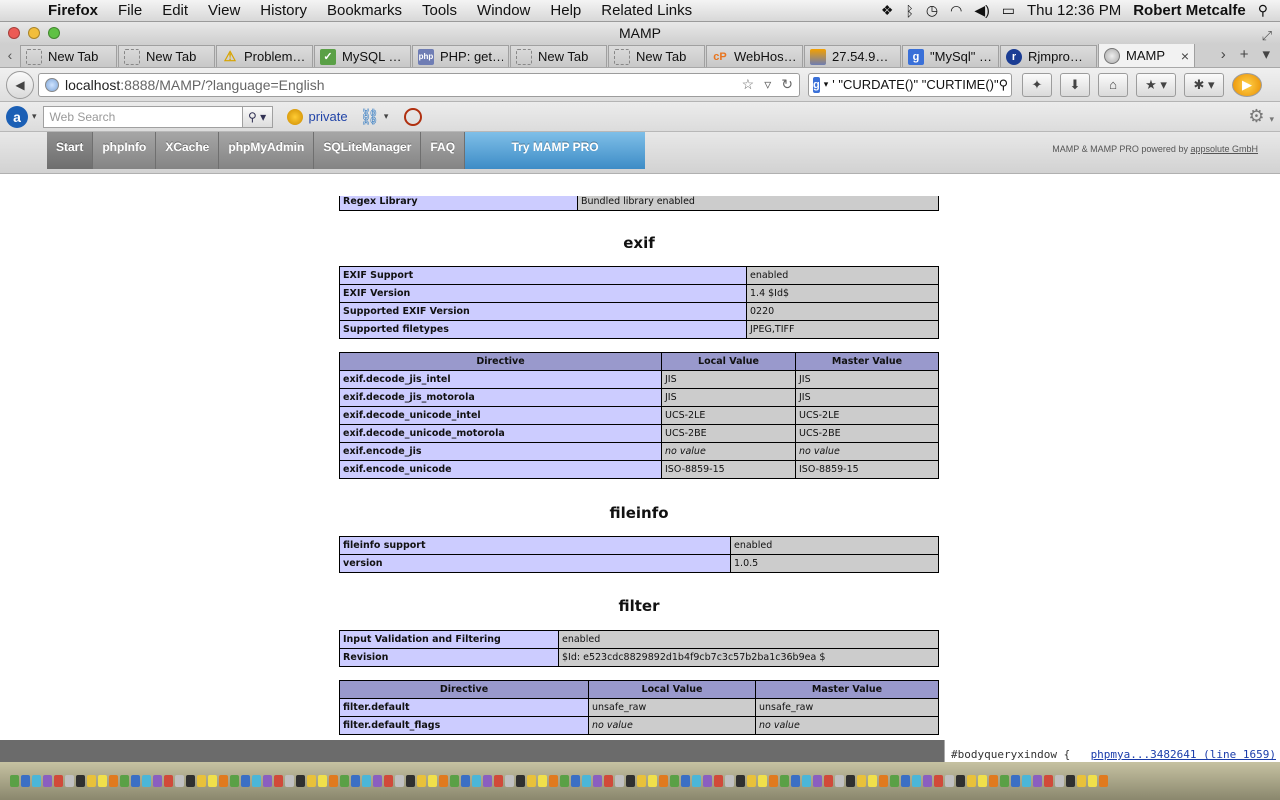 The width and height of the screenshot is (1280, 800). I want to click on close-tab-icon: ×, so click(1185, 56).